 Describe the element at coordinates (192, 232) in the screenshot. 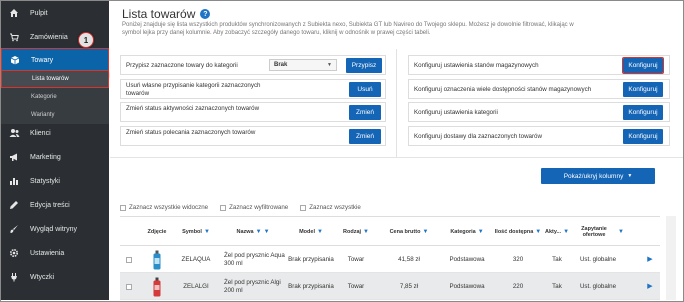

I see `col-header-label: Symbol` at that location.